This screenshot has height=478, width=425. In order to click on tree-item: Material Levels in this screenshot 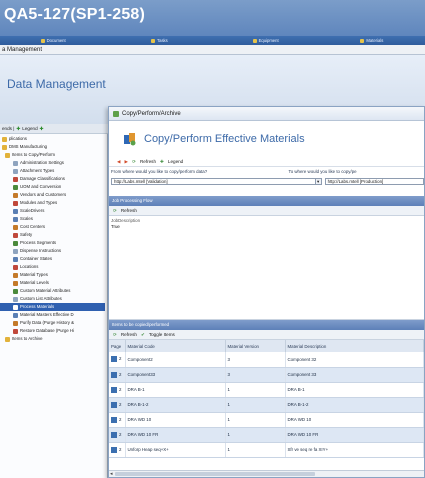, I will do `click(53, 283)`.